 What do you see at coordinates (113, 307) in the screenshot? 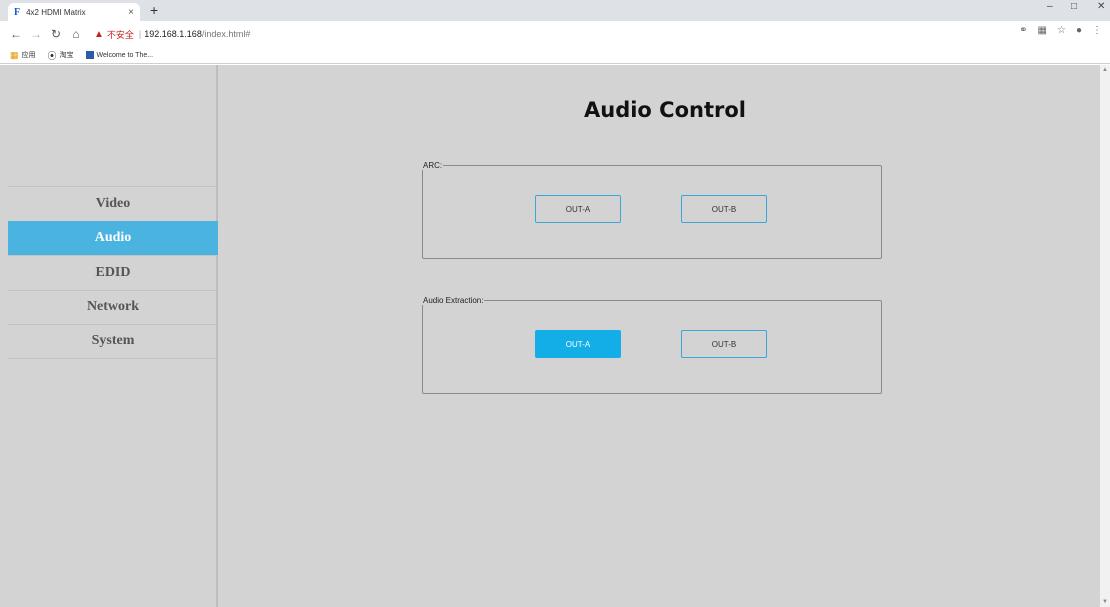
I see `sidebar-item-network: Network` at bounding box center [113, 307].